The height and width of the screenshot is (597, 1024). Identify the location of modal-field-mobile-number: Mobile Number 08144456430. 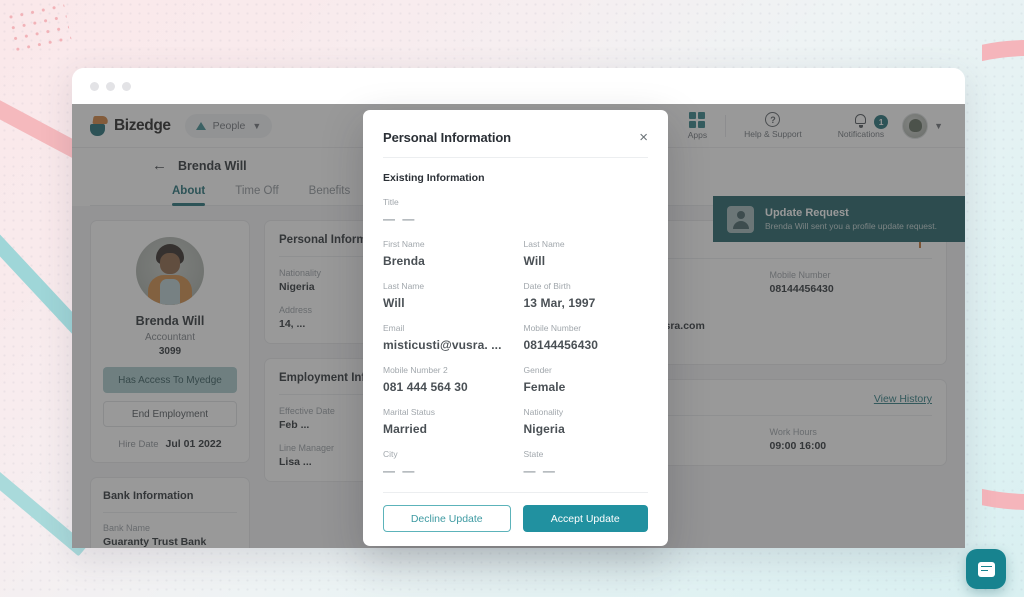
(586, 337).